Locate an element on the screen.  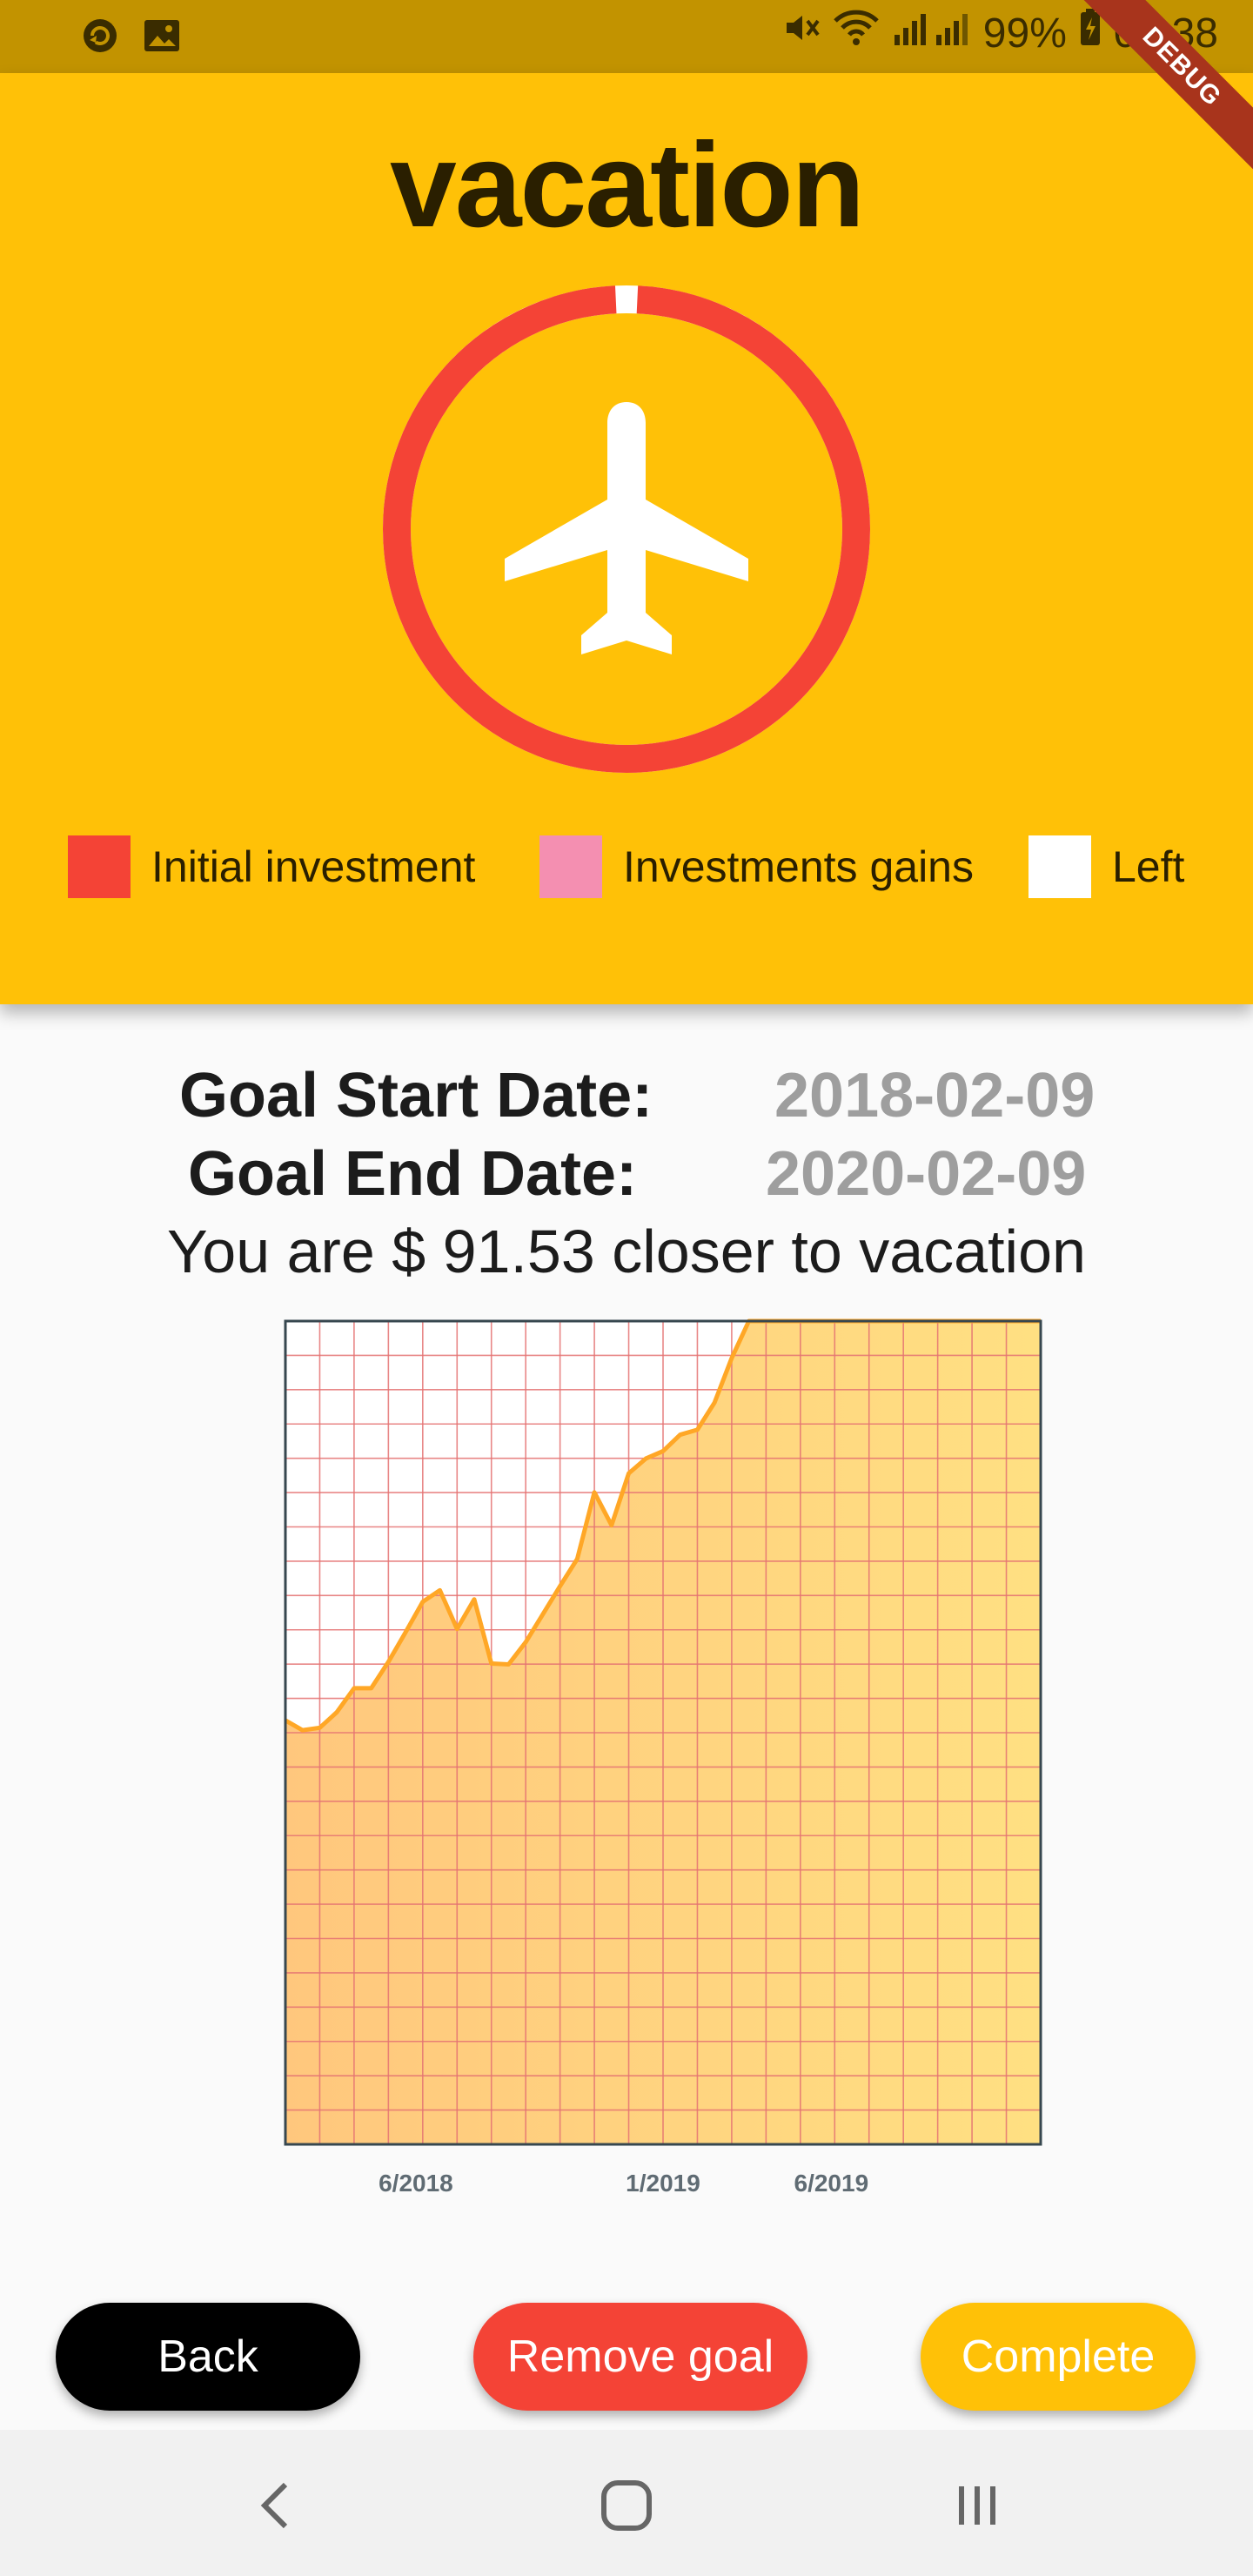
status-left is located at coordinates (130, 38).